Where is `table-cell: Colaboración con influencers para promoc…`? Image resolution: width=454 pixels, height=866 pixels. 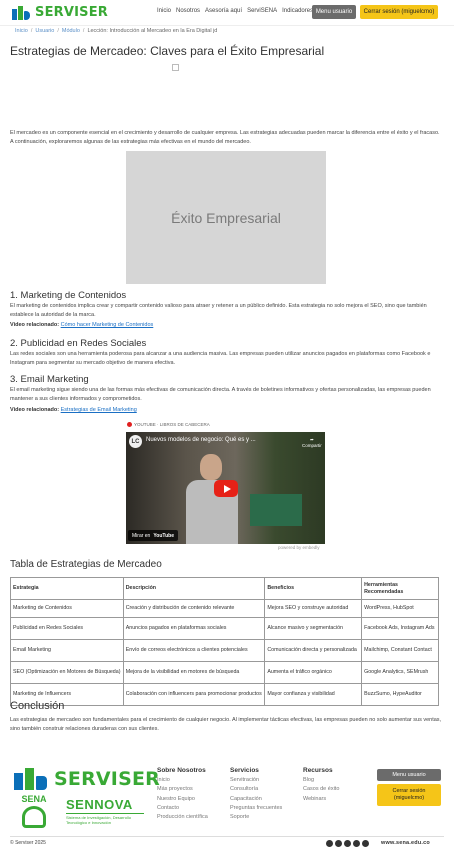 table-cell: Colaboración con influencers para promoc… is located at coordinates (194, 694).